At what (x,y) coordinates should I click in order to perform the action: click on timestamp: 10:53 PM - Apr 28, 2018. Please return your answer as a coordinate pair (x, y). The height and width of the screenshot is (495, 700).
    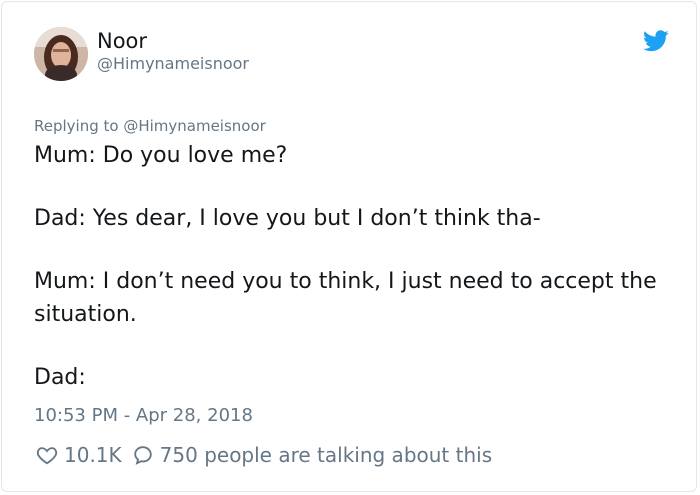
    Looking at the image, I should click on (143, 416).